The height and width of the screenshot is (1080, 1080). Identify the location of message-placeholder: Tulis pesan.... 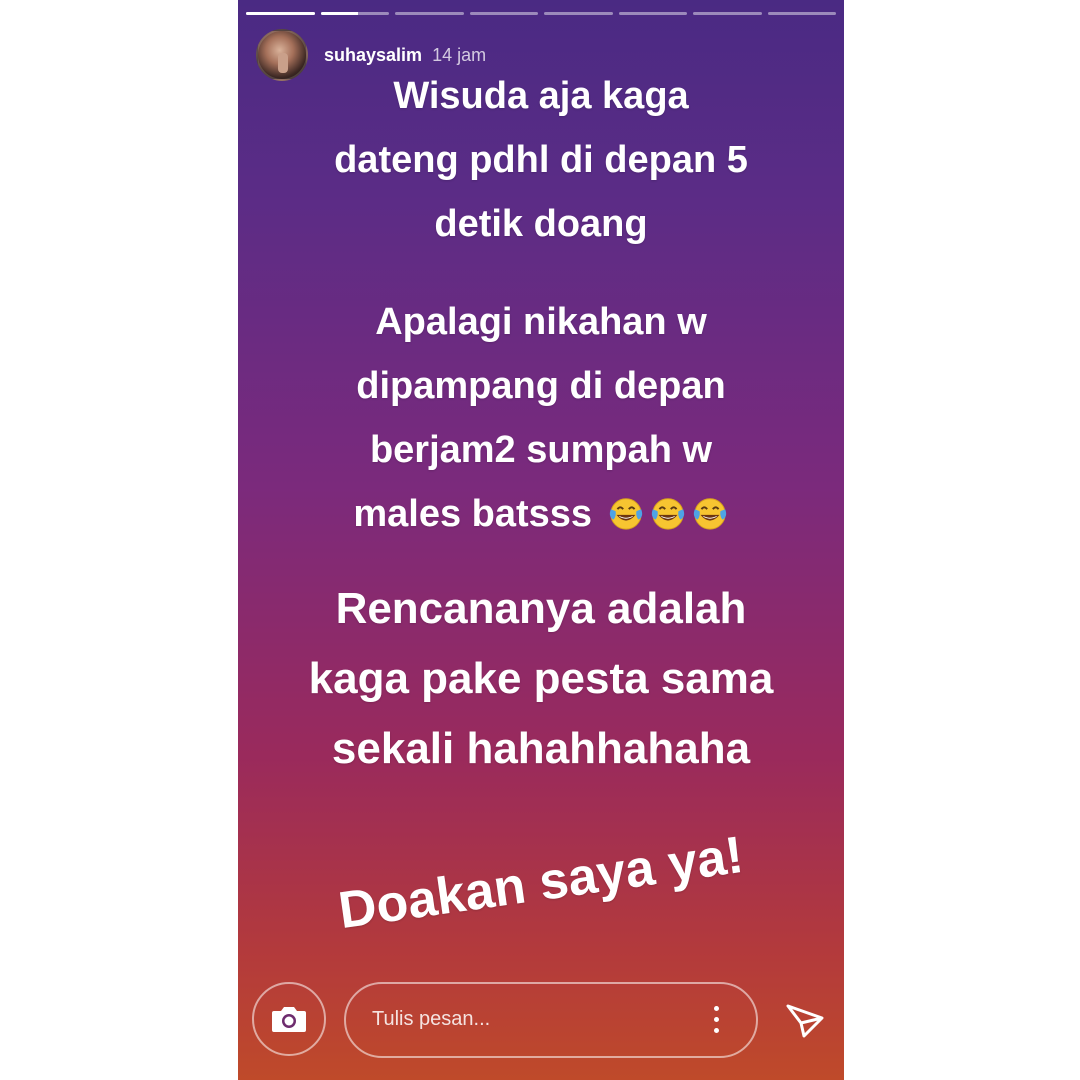
(431, 1019).